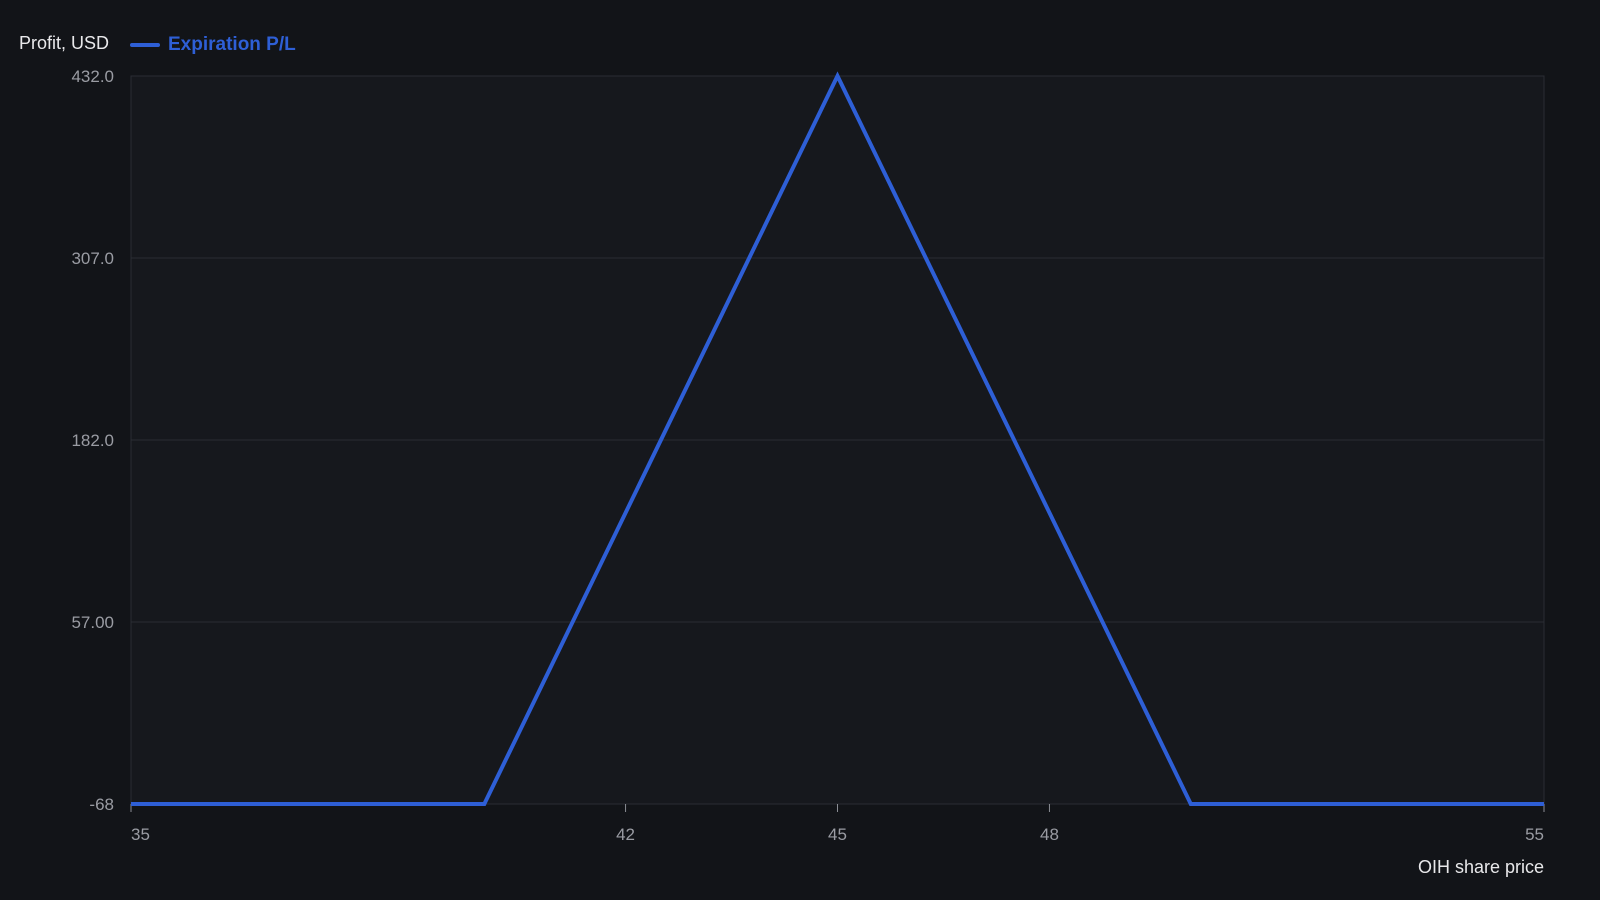  I want to click on x-tick-label: 35, so click(140, 834).